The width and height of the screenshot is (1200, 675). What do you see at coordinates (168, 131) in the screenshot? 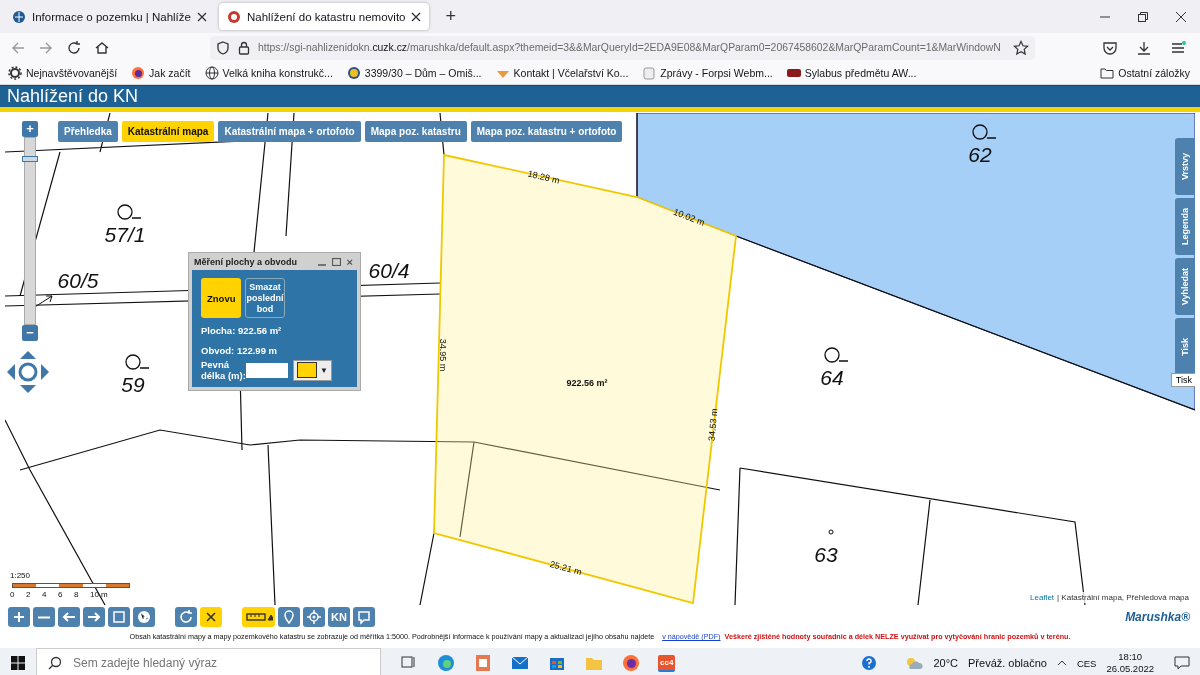
I see `map-layer-tab: Katastrální mapa` at bounding box center [168, 131].